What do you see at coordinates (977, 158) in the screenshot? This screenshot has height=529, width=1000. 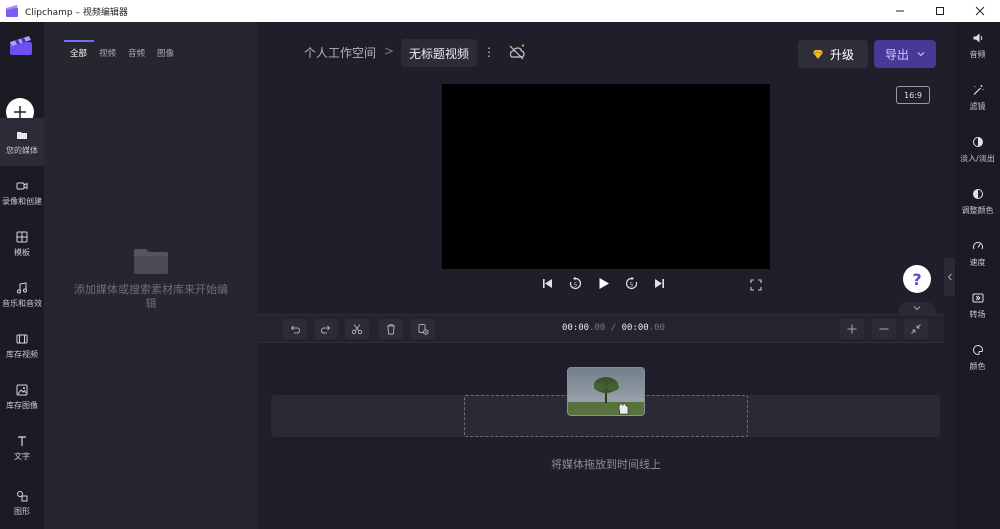 I see `panel-item-label: 淡入/淡出` at bounding box center [977, 158].